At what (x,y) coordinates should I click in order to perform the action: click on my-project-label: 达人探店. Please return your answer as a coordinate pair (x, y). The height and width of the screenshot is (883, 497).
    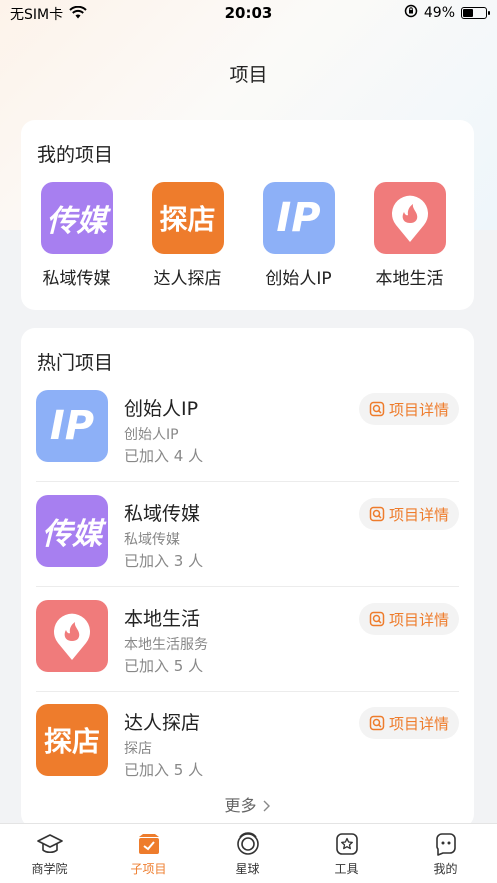
    Looking at the image, I should click on (187, 279).